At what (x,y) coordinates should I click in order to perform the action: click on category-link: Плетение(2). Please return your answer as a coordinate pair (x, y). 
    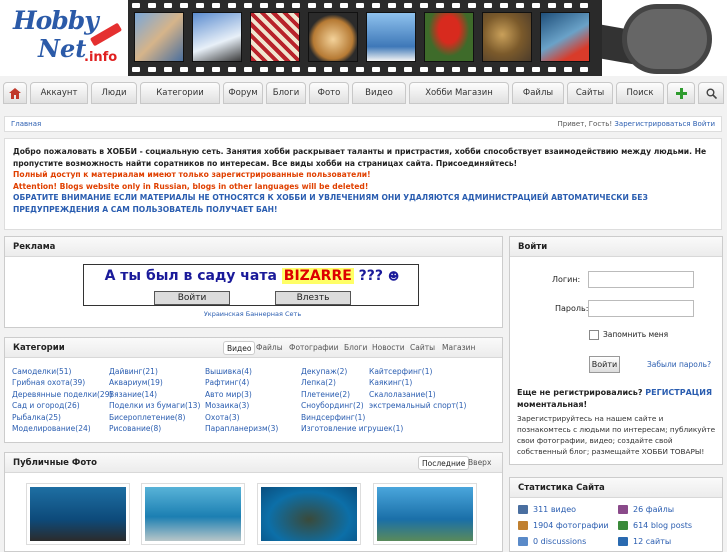
    Looking at the image, I should click on (325, 394).